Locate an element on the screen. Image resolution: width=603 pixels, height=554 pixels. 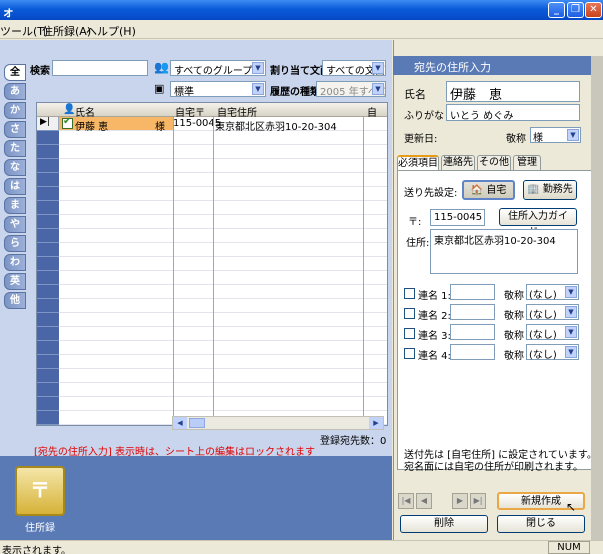
panel-tabs: 必須項目 連絡先 その他 管理 is located at coordinates (495, 163).